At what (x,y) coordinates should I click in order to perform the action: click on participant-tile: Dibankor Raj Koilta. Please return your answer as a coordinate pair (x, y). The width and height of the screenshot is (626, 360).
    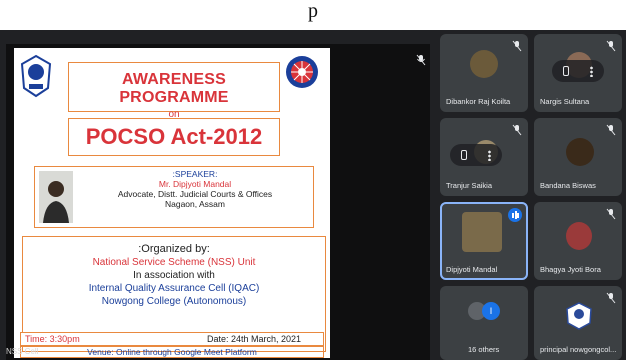
    Looking at the image, I should click on (484, 73).